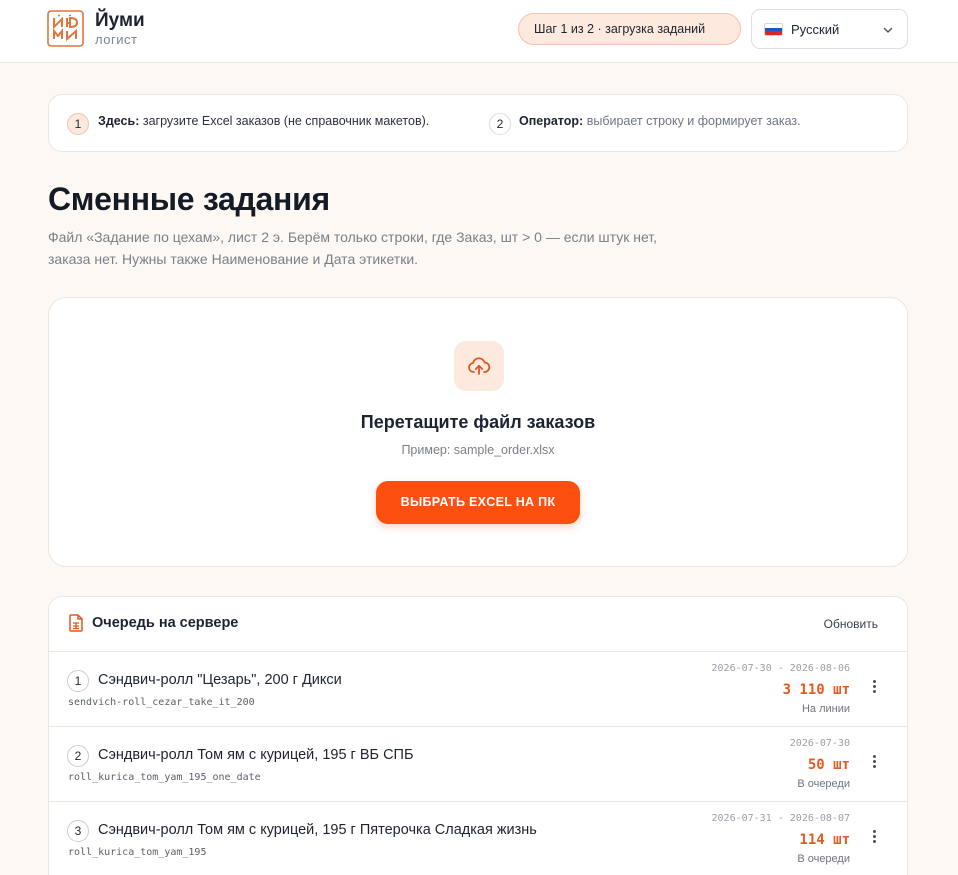 Image resolution: width=958 pixels, height=875 pixels. Describe the element at coordinates (693, 121) in the screenshot. I see `info-step-2-text: выбирает строку и формирует заказ.` at that location.